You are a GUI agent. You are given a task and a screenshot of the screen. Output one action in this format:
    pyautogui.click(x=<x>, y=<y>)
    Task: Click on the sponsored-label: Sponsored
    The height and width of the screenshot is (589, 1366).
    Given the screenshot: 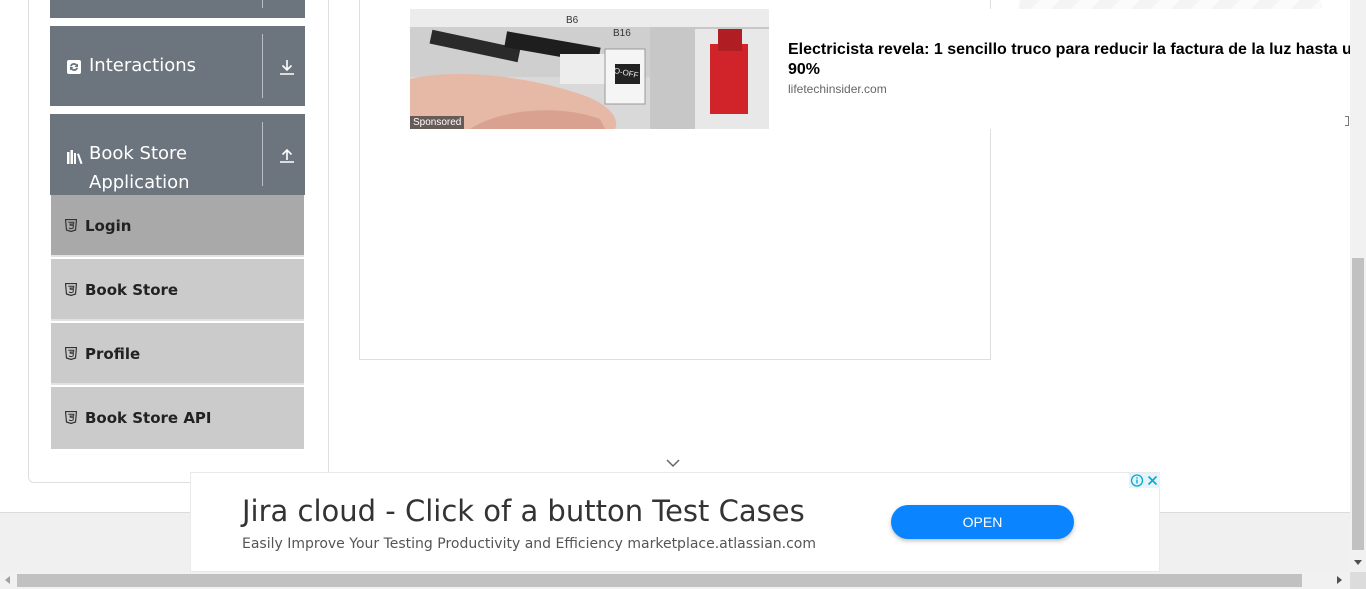 What is the action you would take?
    pyautogui.click(x=437, y=122)
    